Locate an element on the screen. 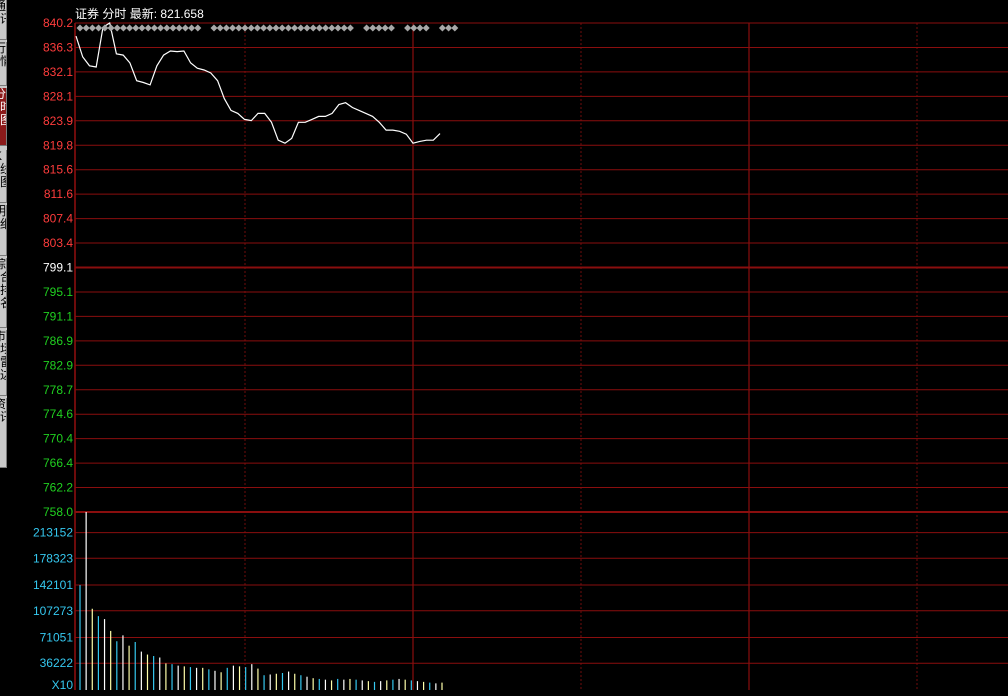 The height and width of the screenshot is (696, 1008). chart-mode: 分时 is located at coordinates (114, 14).